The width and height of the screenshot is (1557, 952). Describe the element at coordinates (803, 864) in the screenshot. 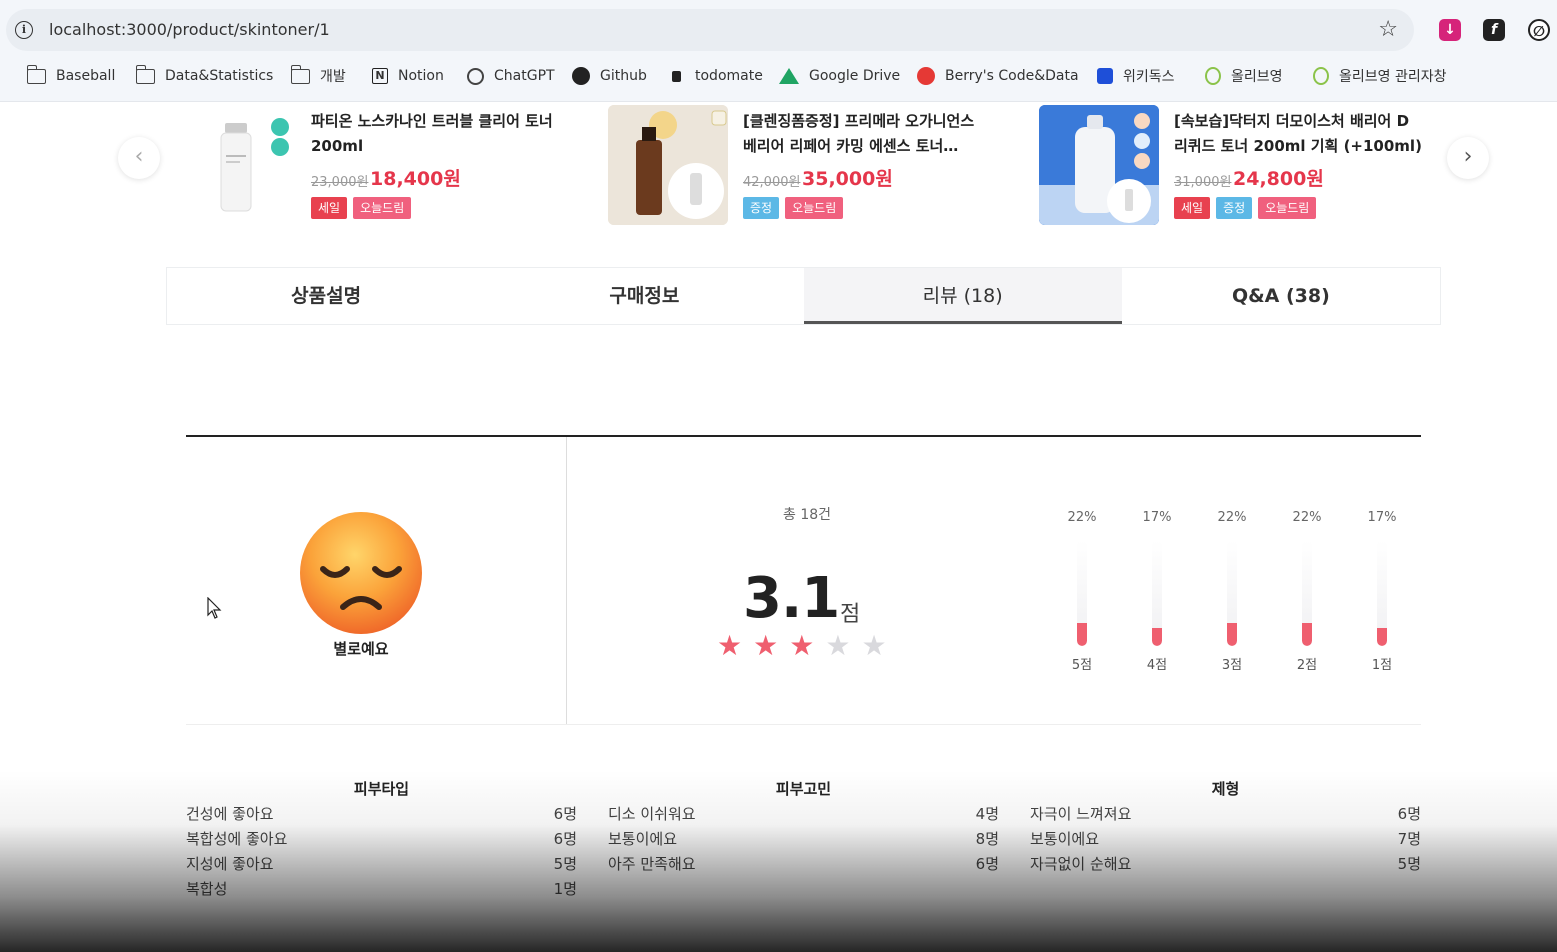

I see `review-stat-row: 아주 만족해요 6명` at that location.